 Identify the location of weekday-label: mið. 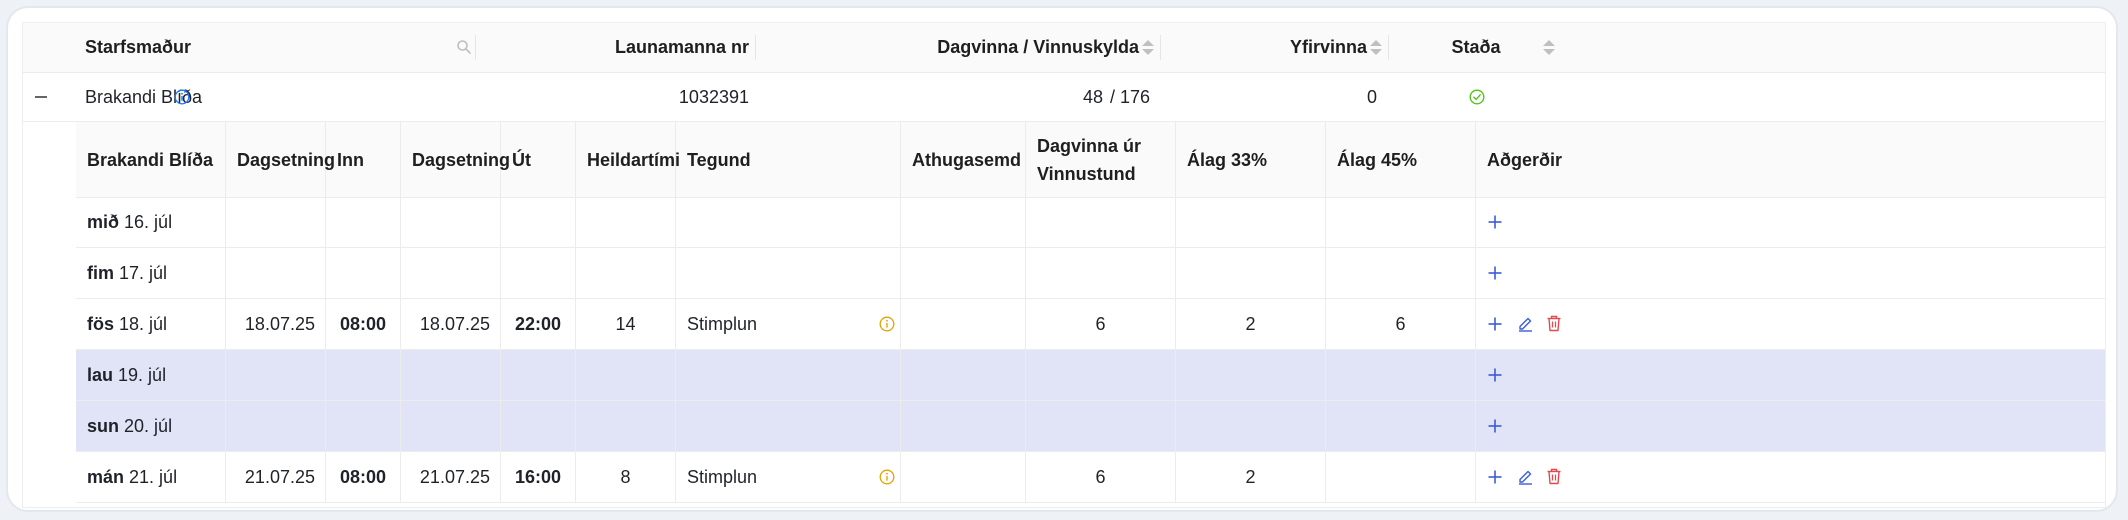
(103, 222).